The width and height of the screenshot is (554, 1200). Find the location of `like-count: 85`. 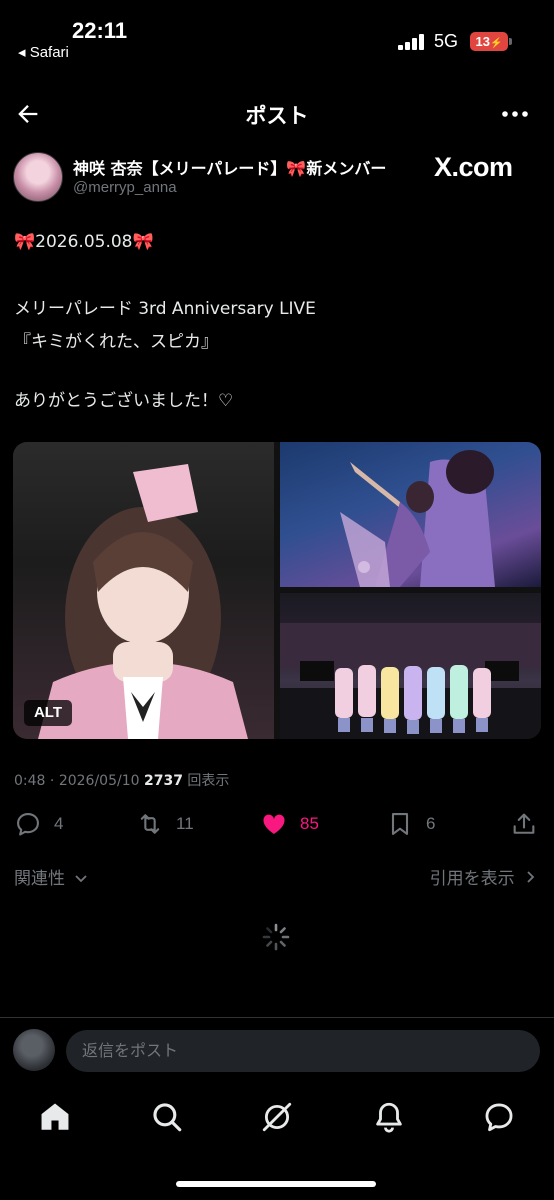

like-count: 85 is located at coordinates (309, 823).